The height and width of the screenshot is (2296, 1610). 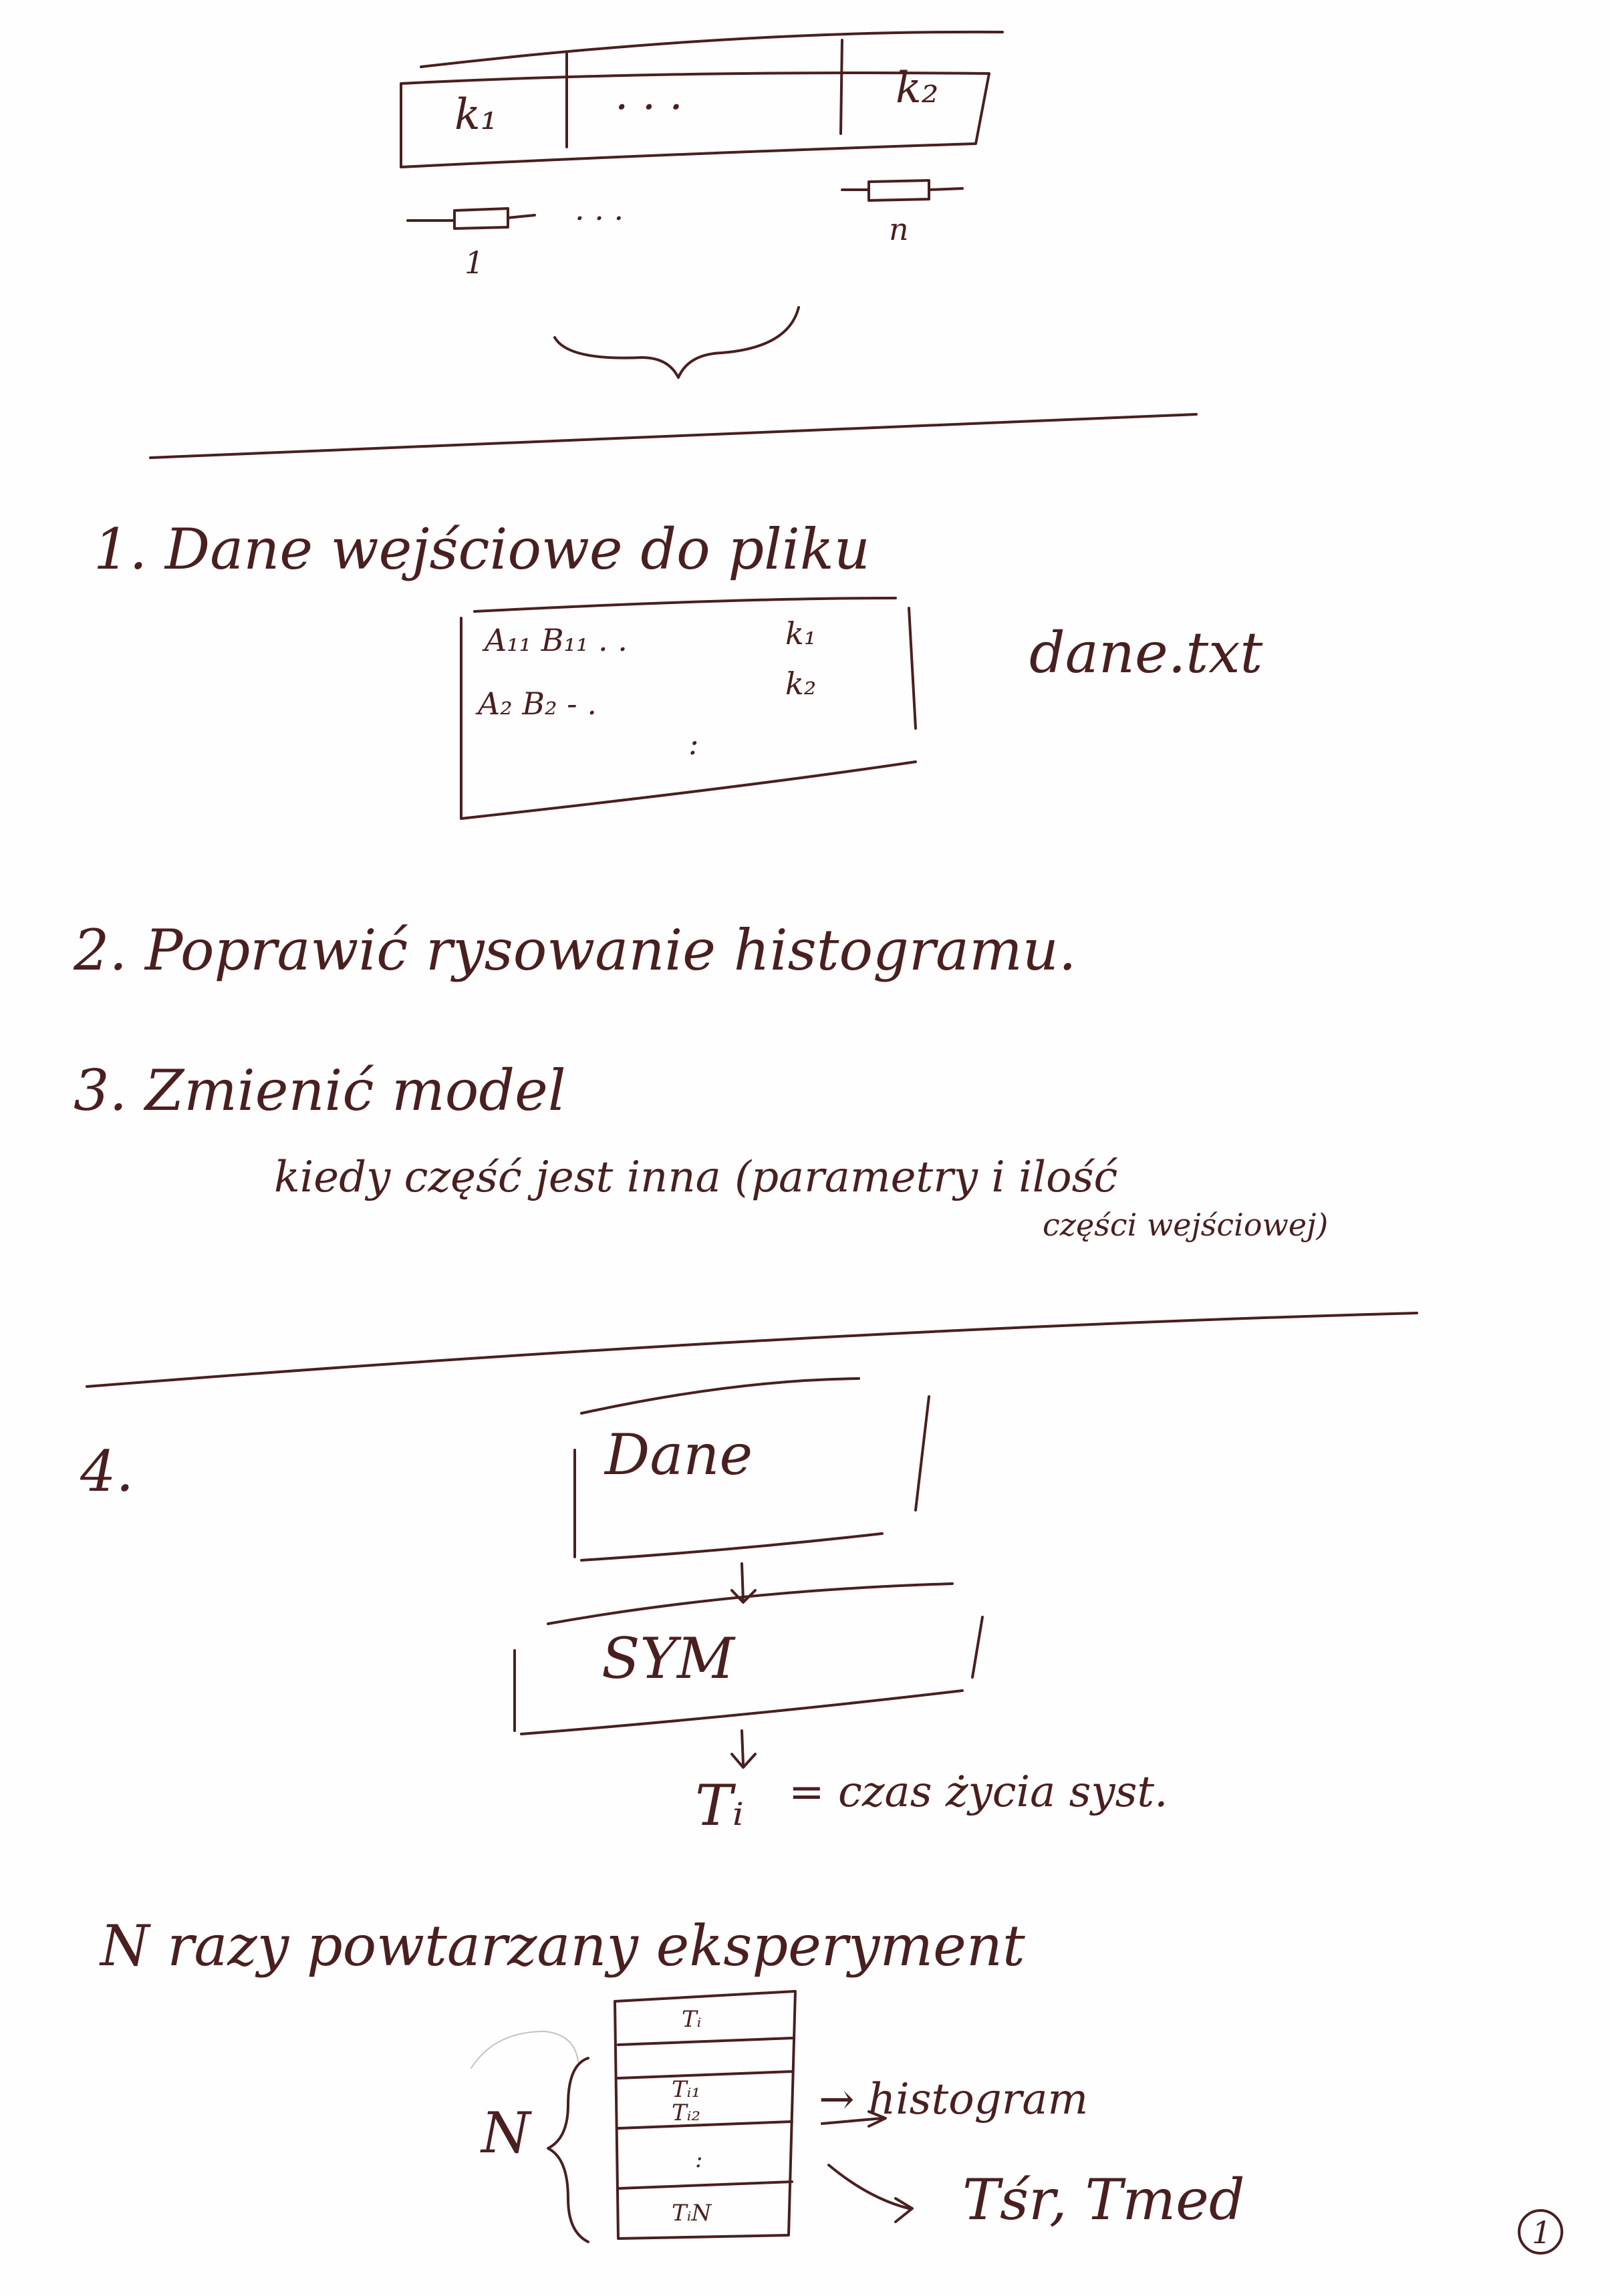 I want to click on item3-text: 3. Zmienić model, so click(x=320, y=1090).